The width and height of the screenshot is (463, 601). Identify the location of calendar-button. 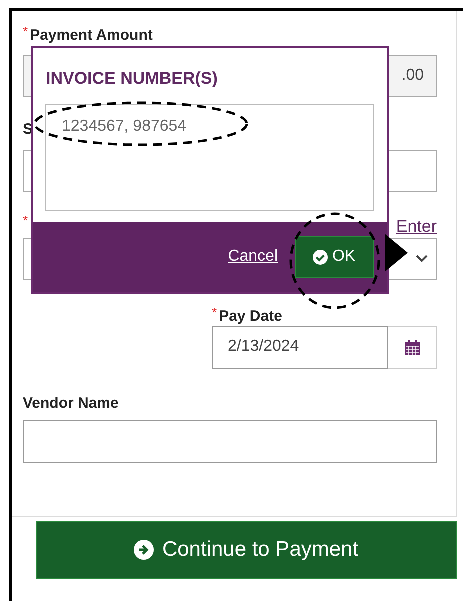
(412, 347).